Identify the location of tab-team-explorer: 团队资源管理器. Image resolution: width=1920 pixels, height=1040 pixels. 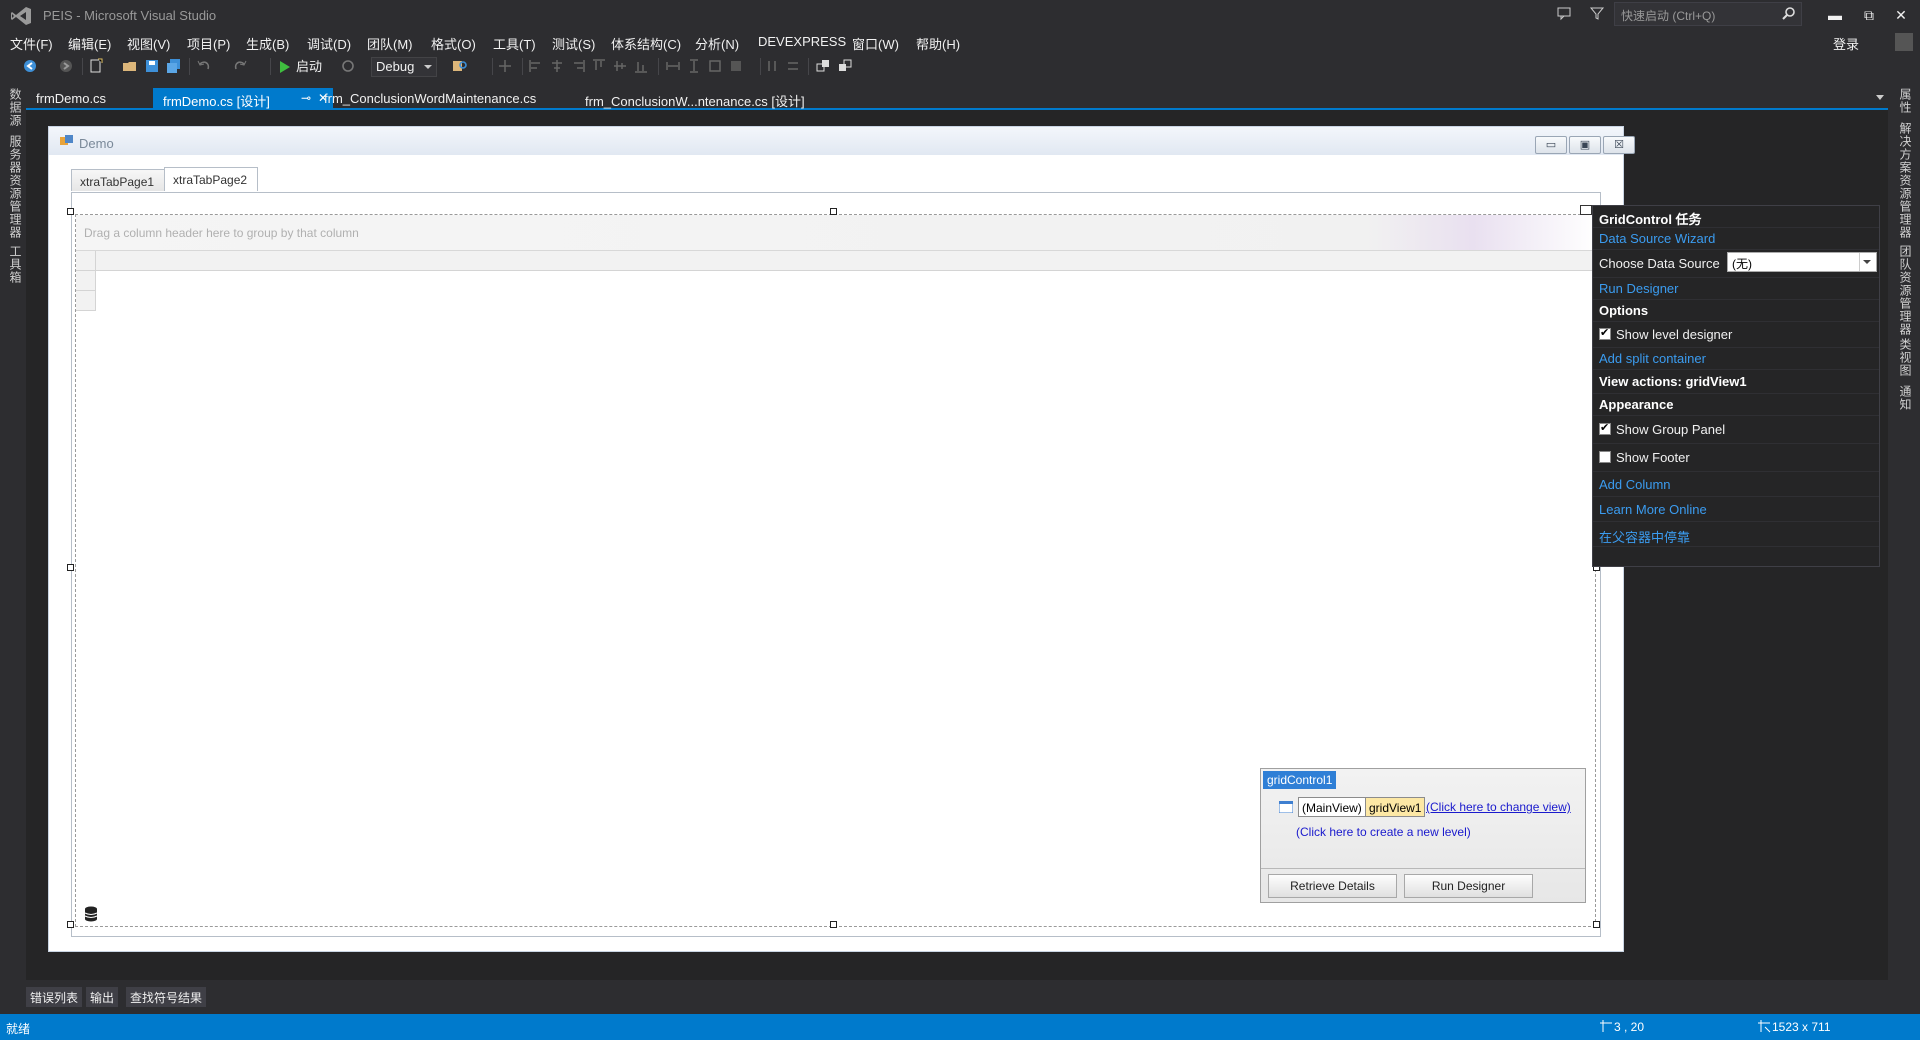
(1905, 290).